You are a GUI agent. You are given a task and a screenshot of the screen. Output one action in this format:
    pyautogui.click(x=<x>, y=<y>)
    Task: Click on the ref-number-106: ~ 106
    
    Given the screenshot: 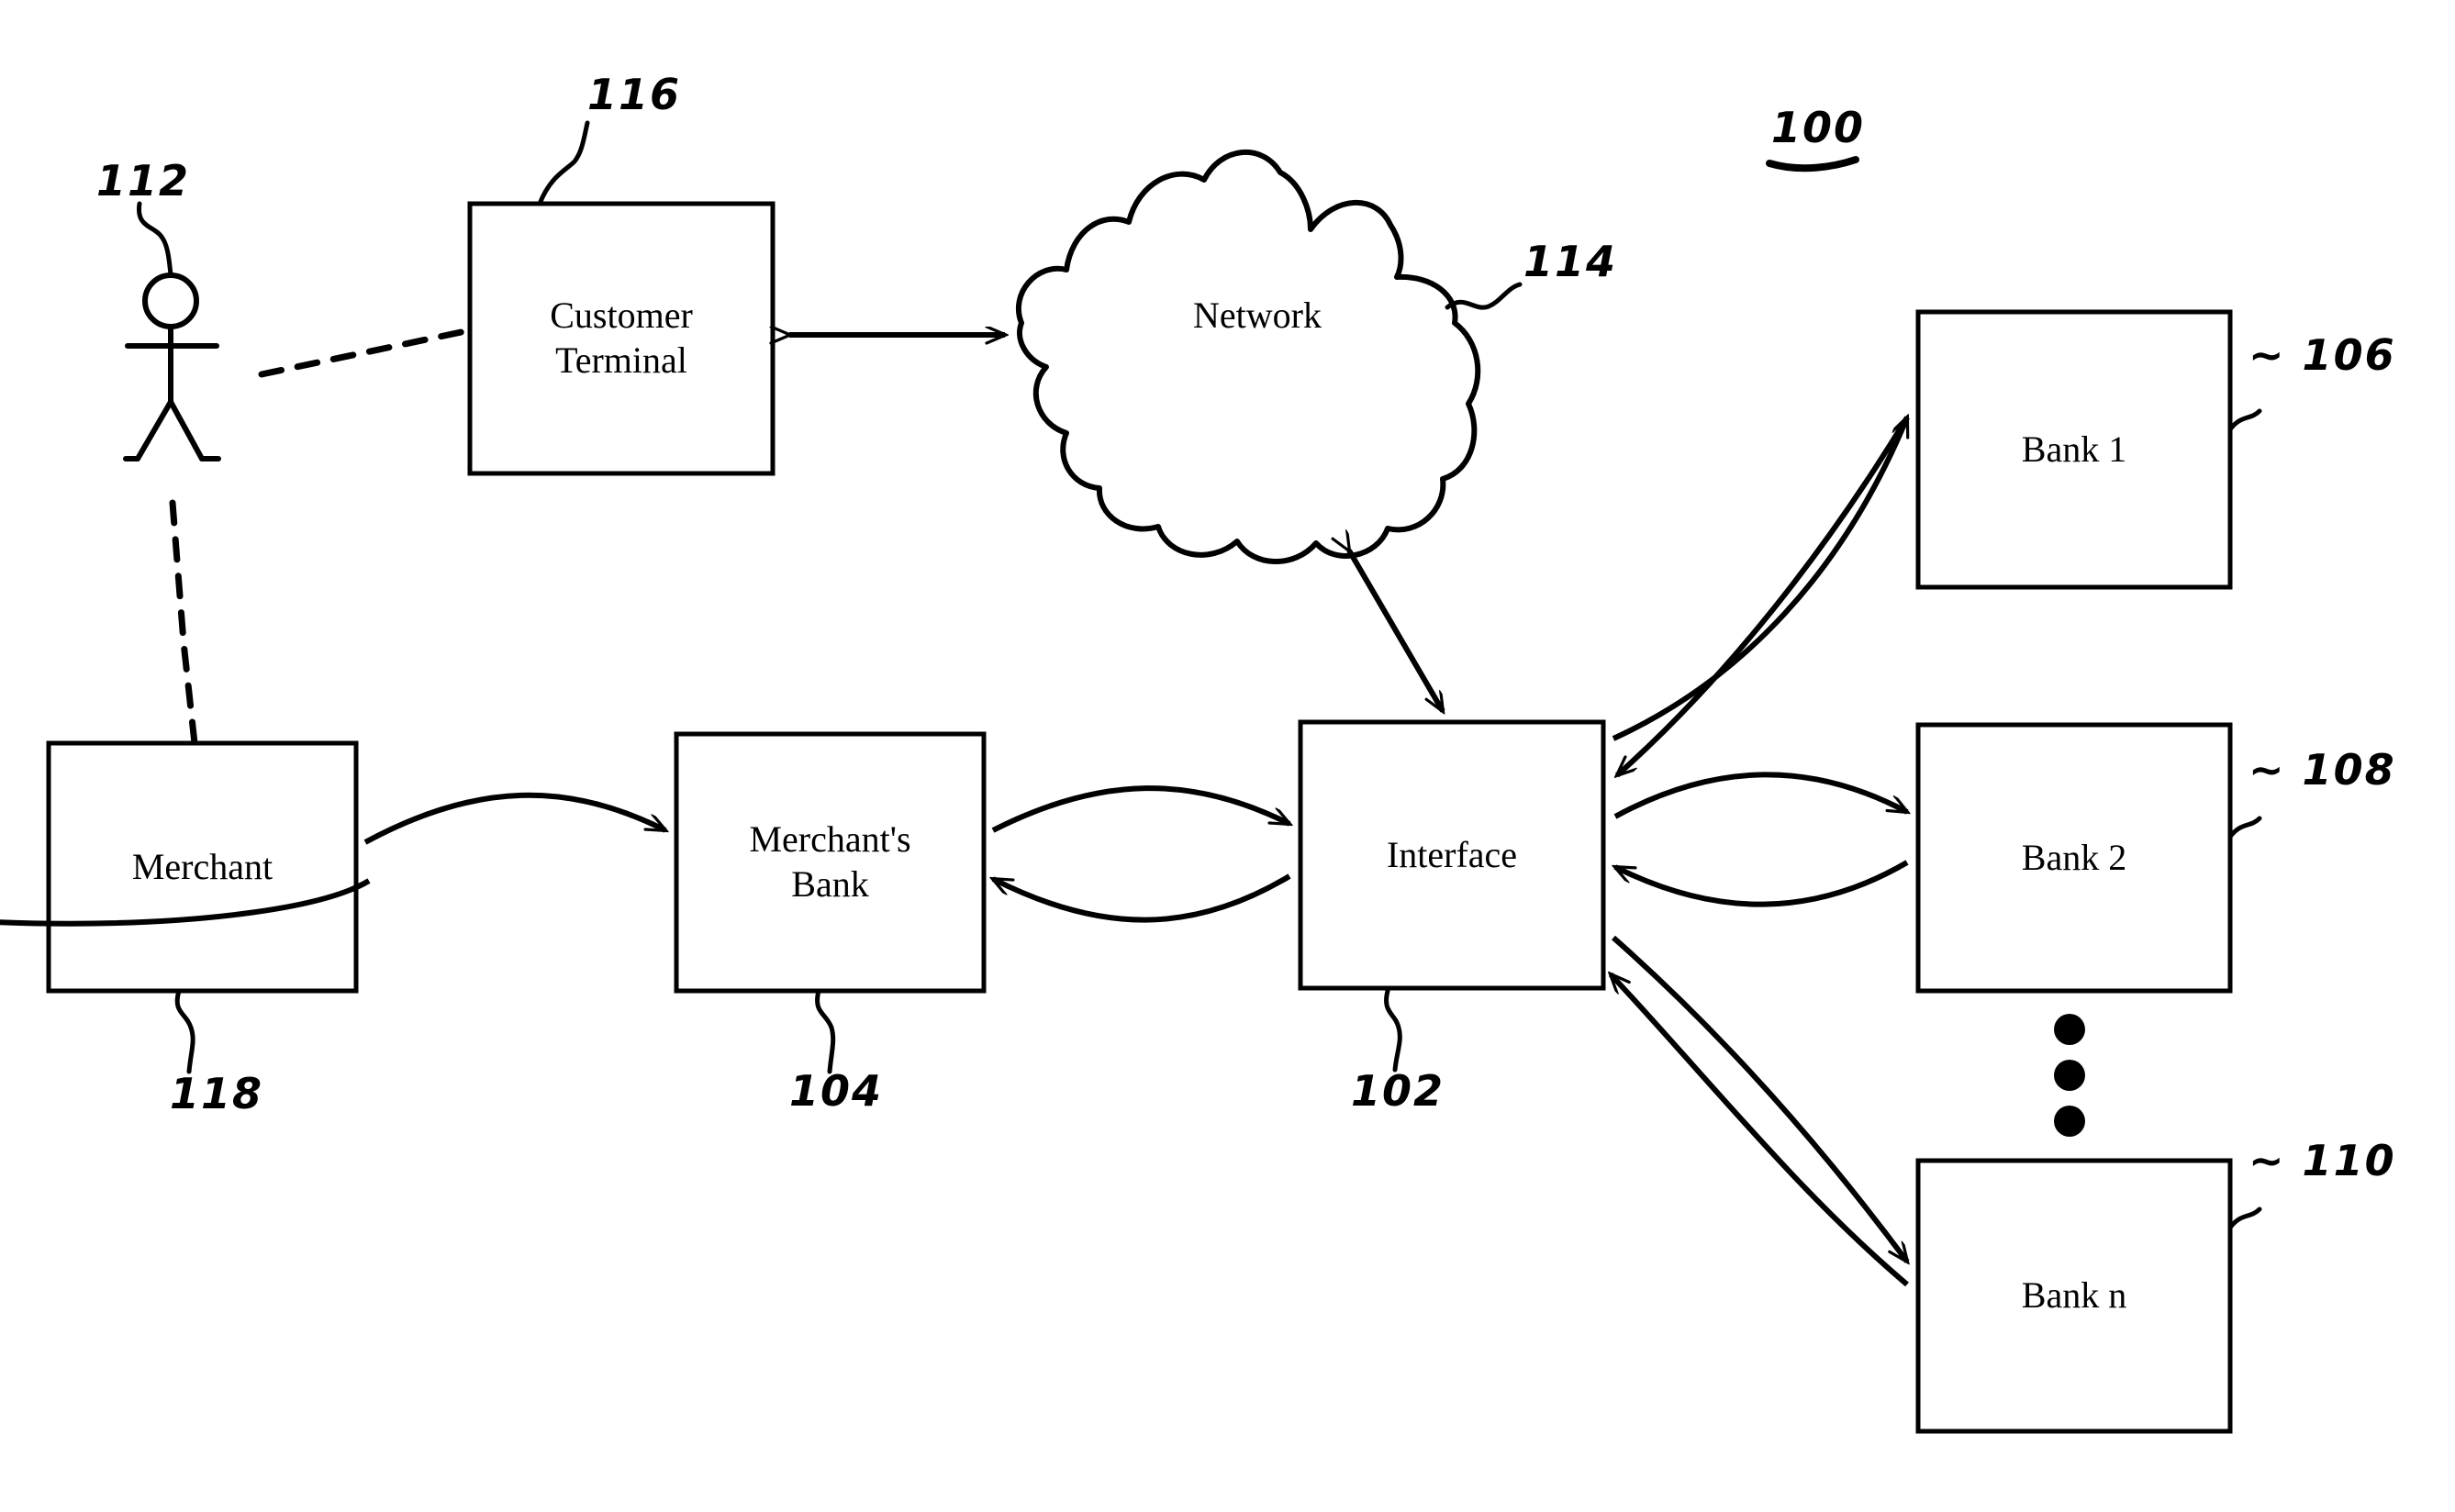 What is the action you would take?
    pyautogui.click(x=2322, y=355)
    